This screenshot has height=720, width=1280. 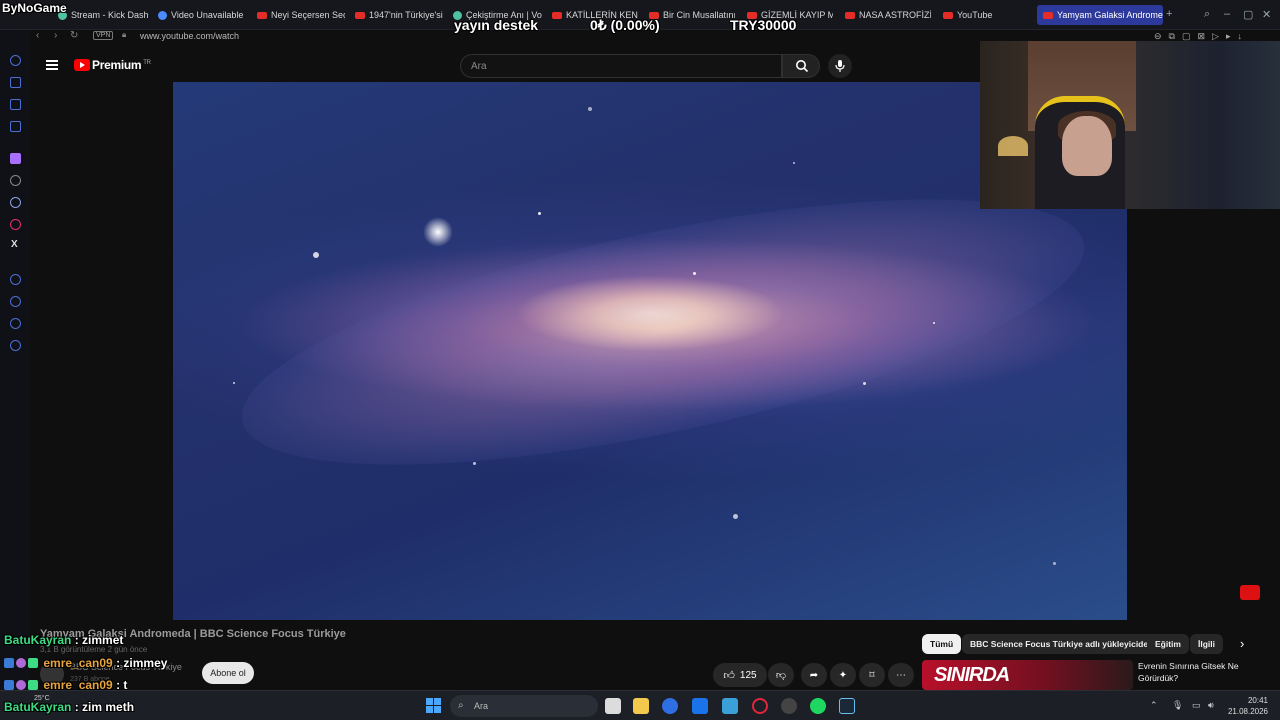 I want to click on more-actions-button: ⋯, so click(x=901, y=675).